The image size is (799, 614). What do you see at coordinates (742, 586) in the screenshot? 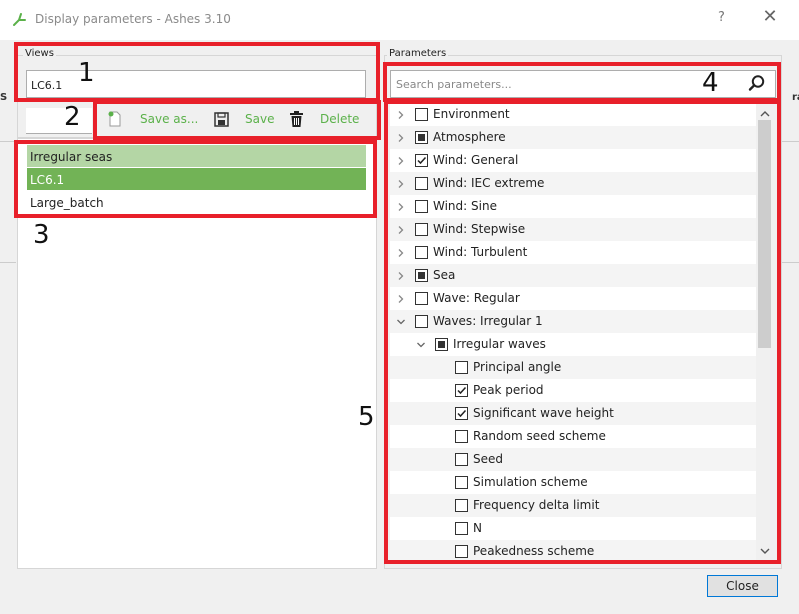
I see `close-button: Close` at bounding box center [742, 586].